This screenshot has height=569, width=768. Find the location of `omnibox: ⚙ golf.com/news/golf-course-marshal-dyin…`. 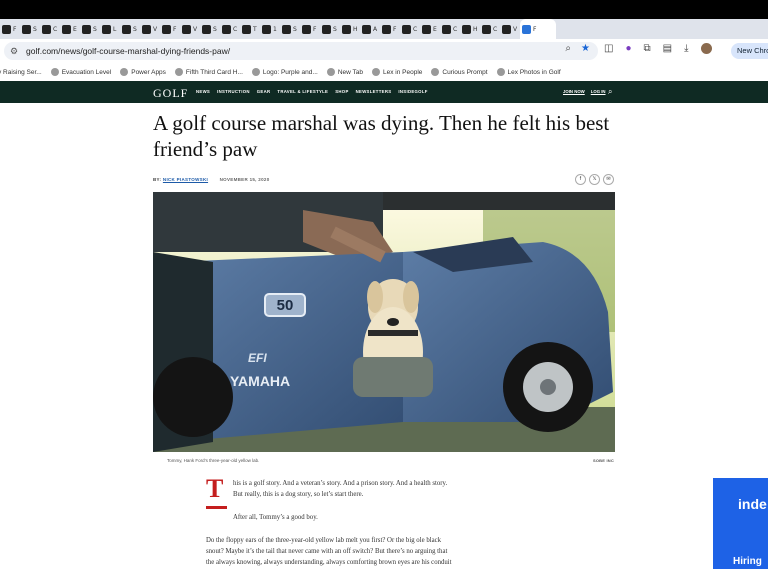

omnibox: ⚙ golf.com/news/golf-course-marshal-dyin… is located at coordinates (301, 51).